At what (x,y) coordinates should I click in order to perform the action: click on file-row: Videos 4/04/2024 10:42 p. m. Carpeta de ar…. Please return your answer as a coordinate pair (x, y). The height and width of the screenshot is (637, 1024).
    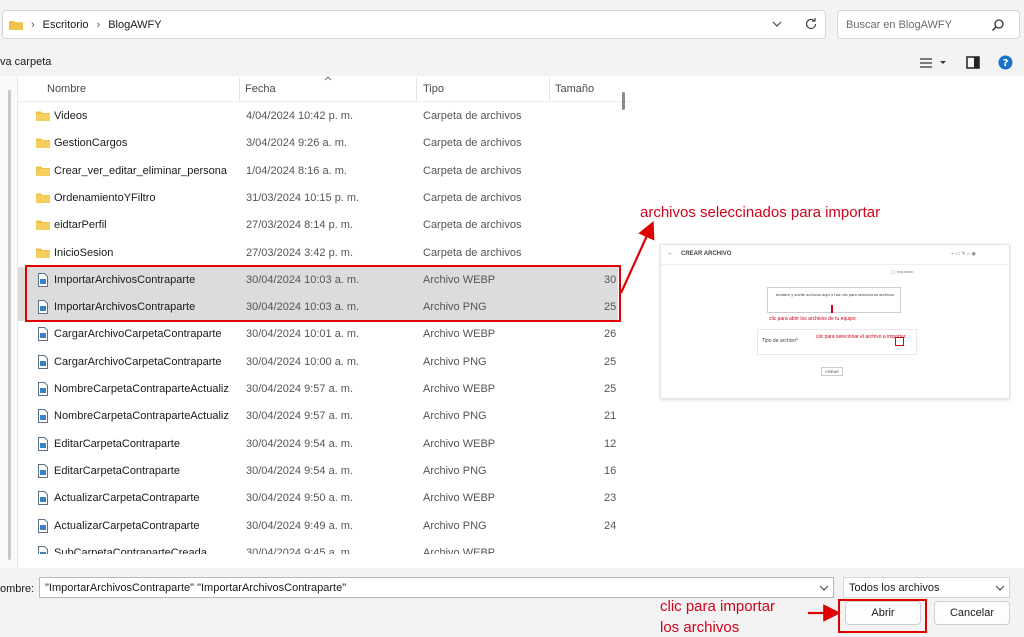
    Looking at the image, I should click on (318, 116).